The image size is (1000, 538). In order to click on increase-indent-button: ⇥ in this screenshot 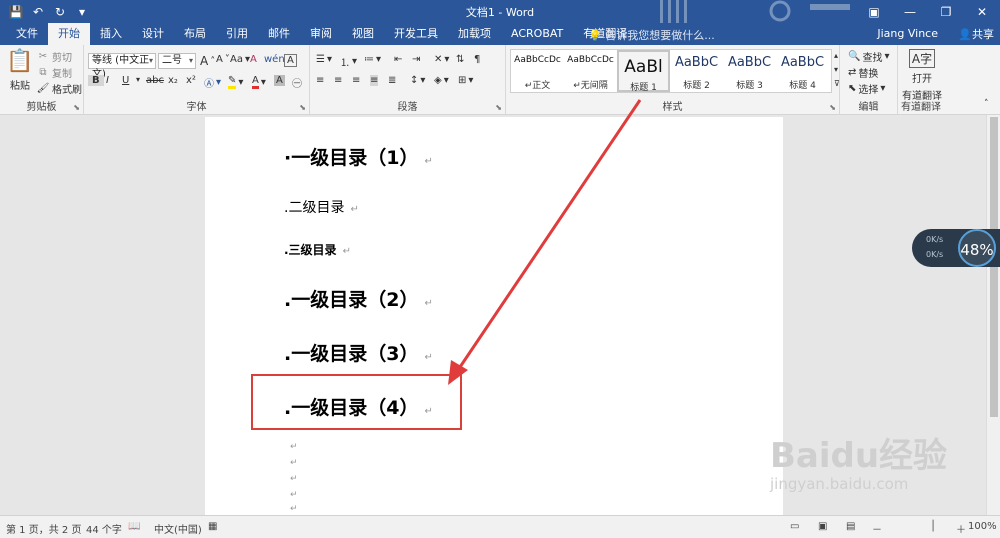, I will do `click(416, 59)`.